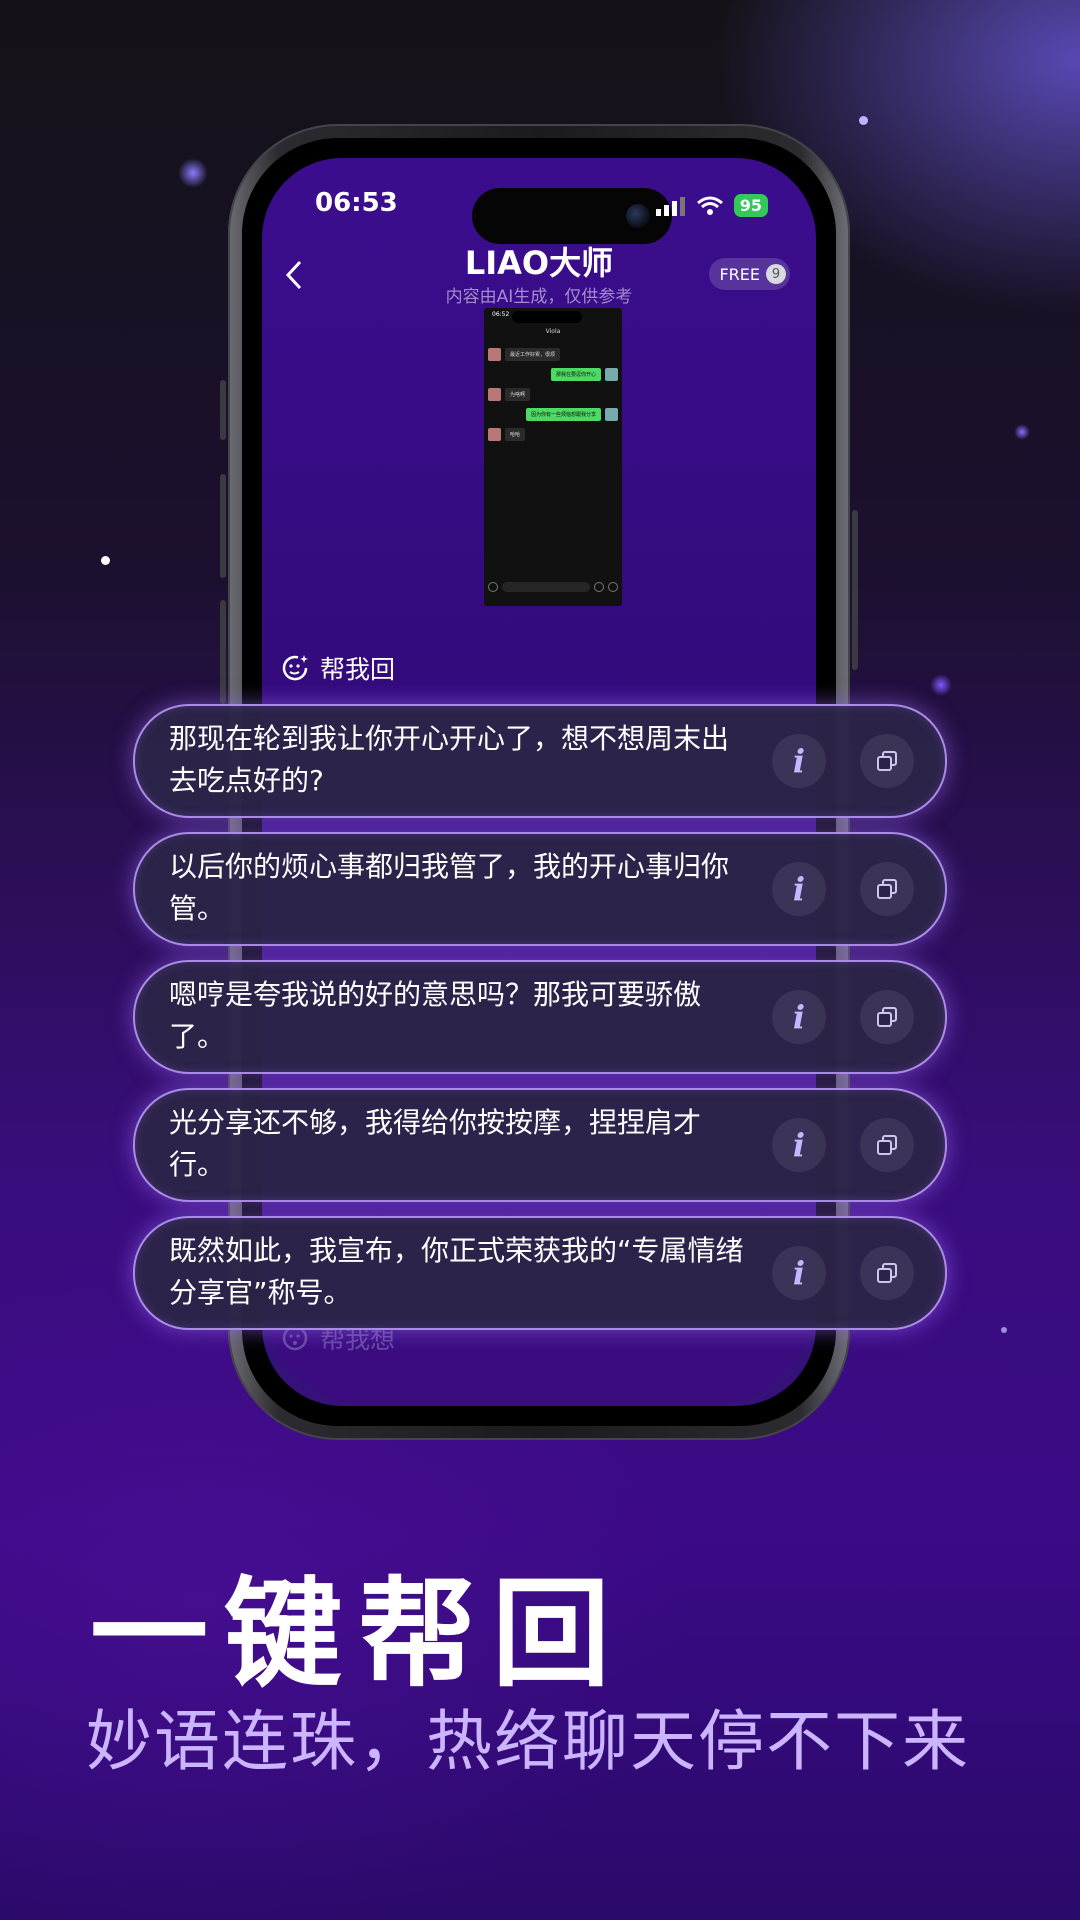  I want to click on mini-message-left: 最近工作好累，很烦, so click(524, 354).